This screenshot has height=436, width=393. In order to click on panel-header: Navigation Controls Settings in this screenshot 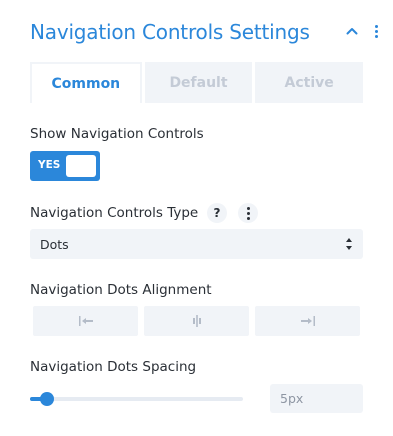, I will do `click(205, 32)`.